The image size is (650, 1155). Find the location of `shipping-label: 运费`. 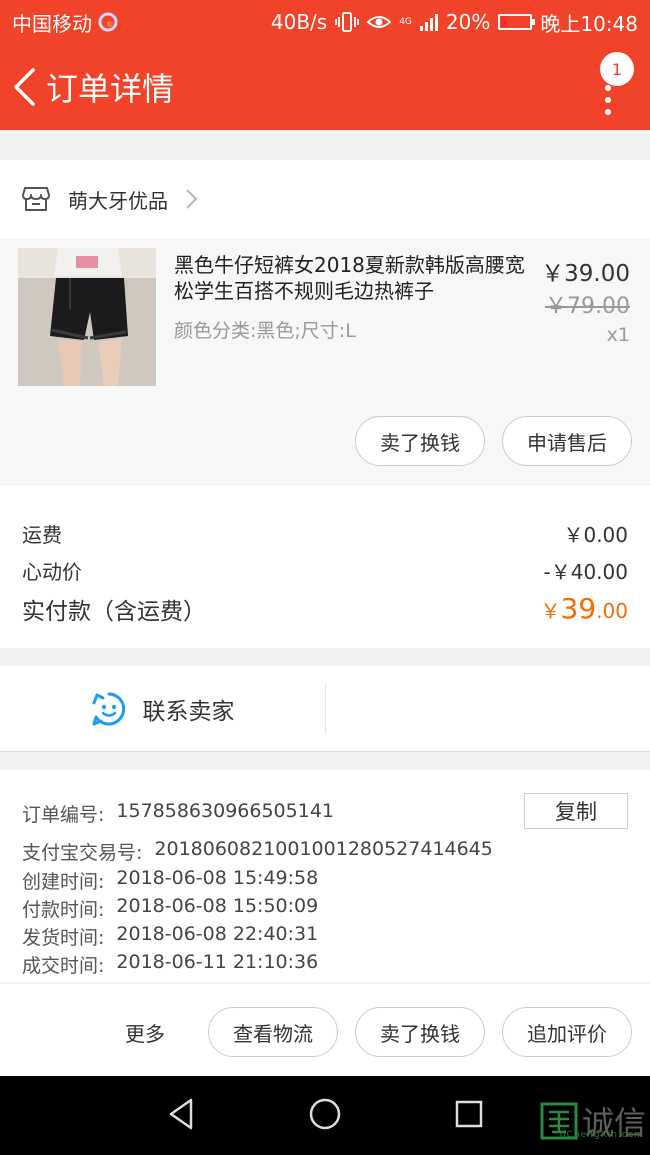

shipping-label: 运费 is located at coordinates (42, 535).